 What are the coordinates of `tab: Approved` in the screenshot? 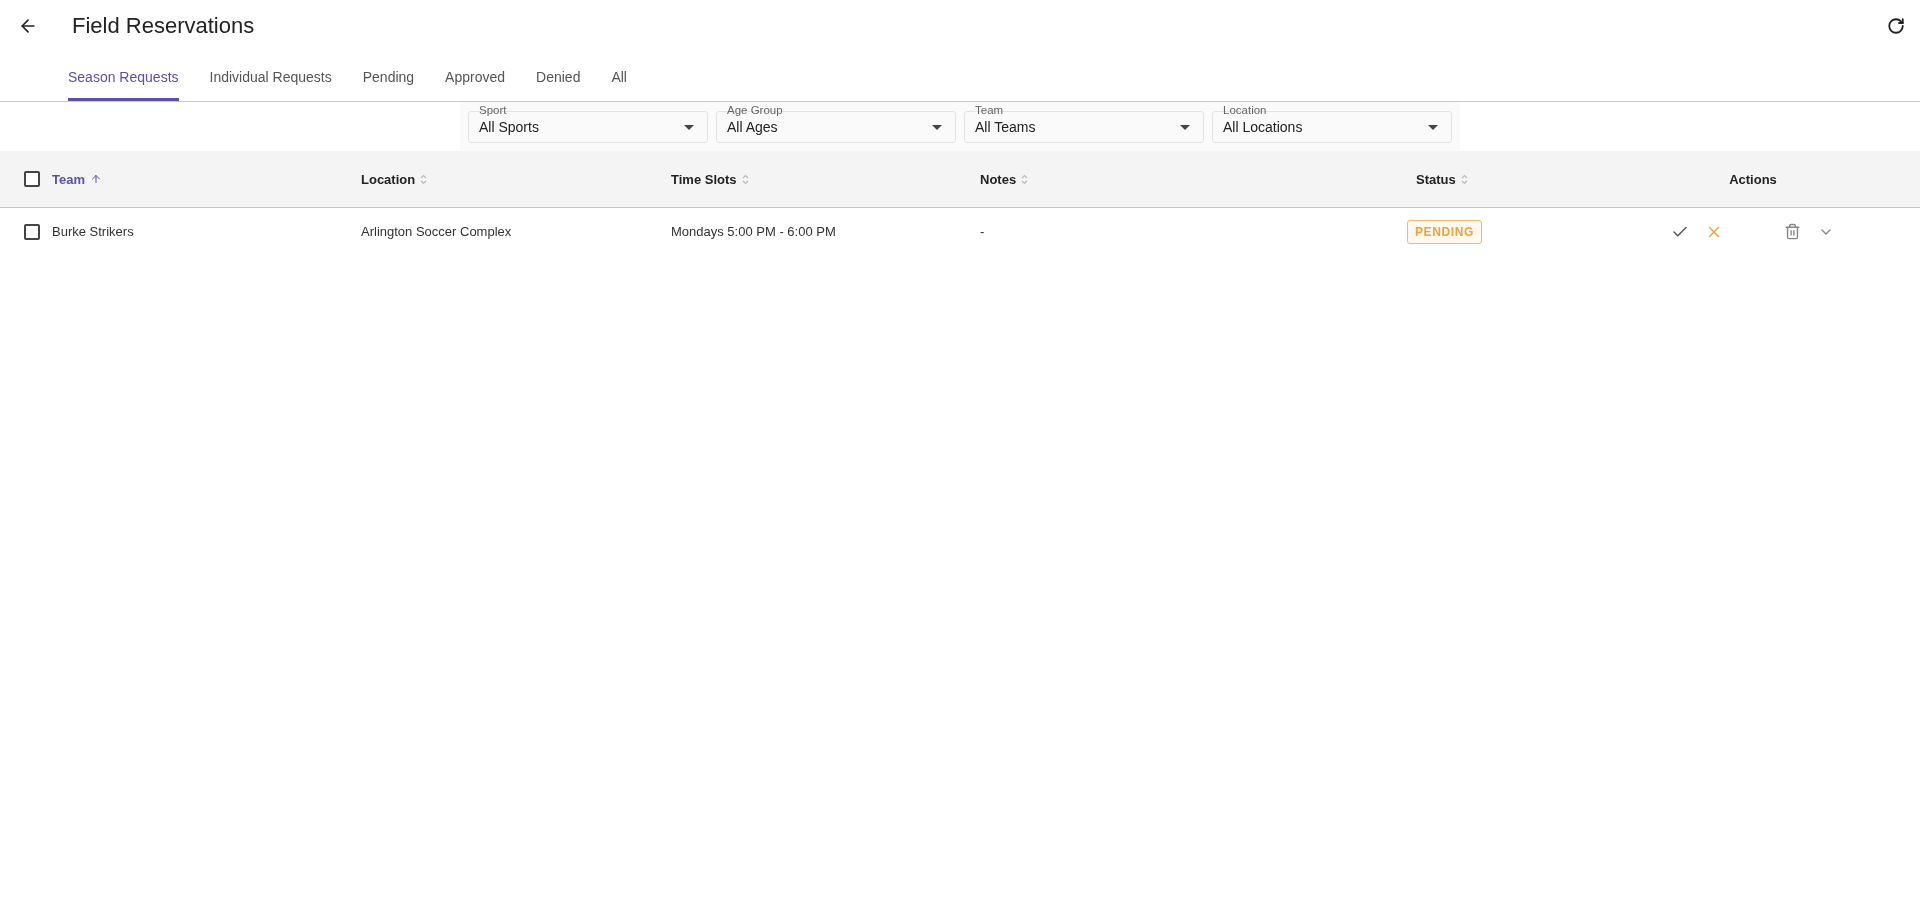 It's located at (475, 76).